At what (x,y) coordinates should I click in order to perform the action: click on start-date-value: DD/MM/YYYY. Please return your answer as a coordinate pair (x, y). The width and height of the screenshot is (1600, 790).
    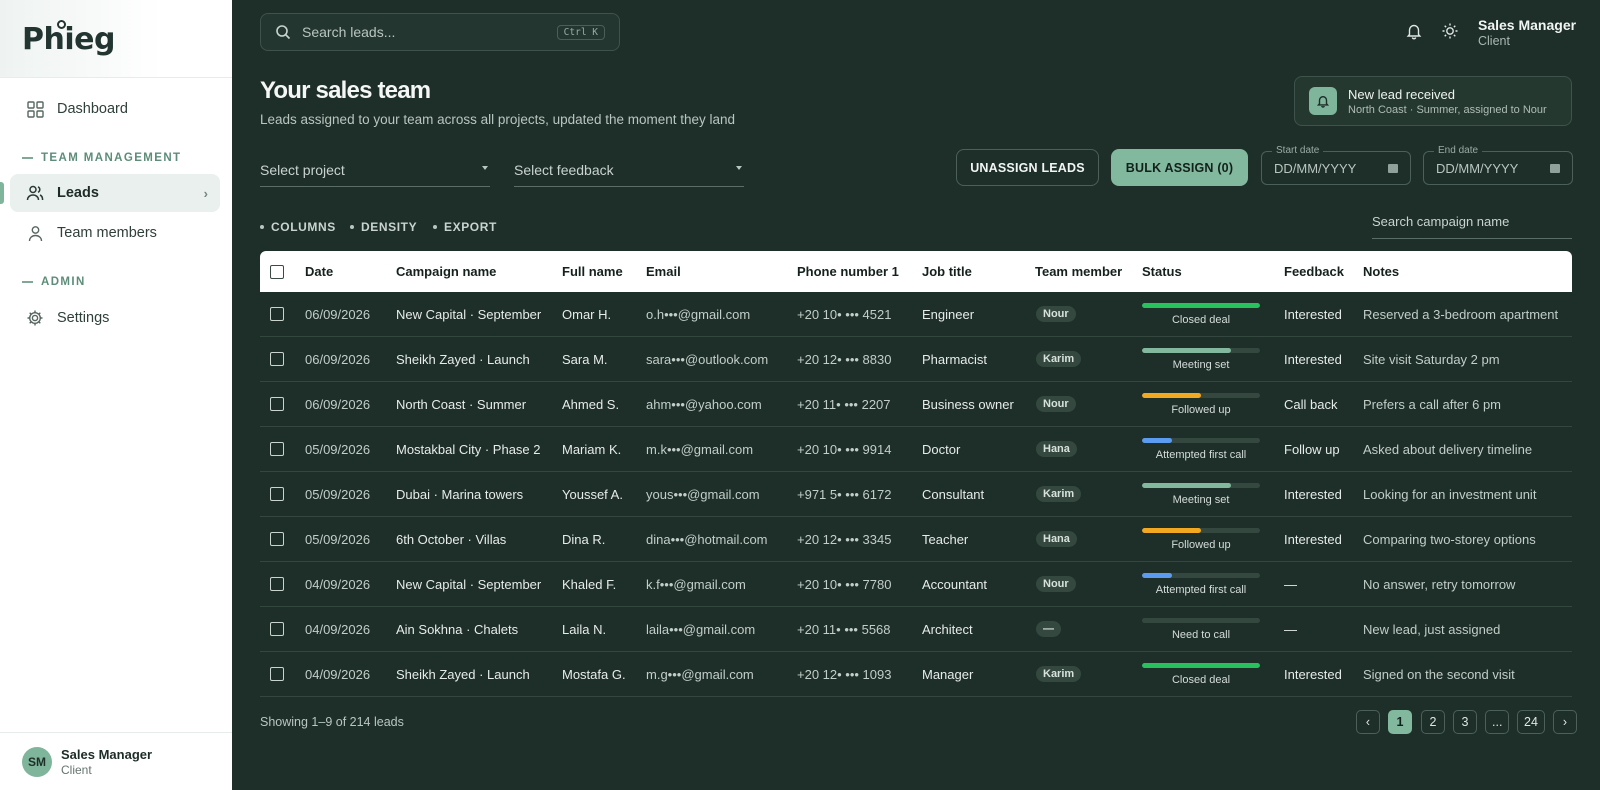
    Looking at the image, I should click on (1315, 168).